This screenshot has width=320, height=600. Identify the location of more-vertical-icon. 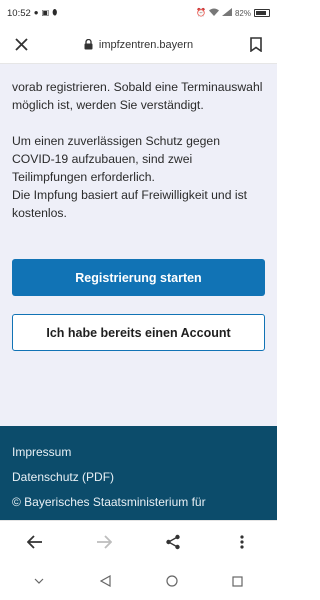
(242, 541).